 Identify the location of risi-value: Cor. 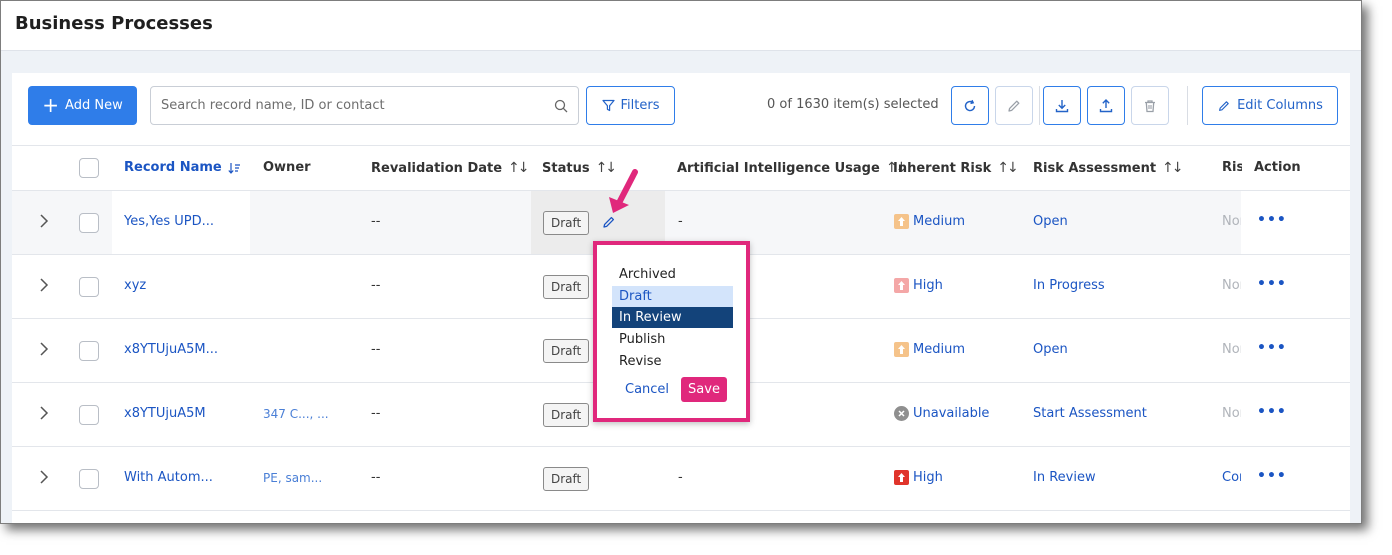
(1231, 477).